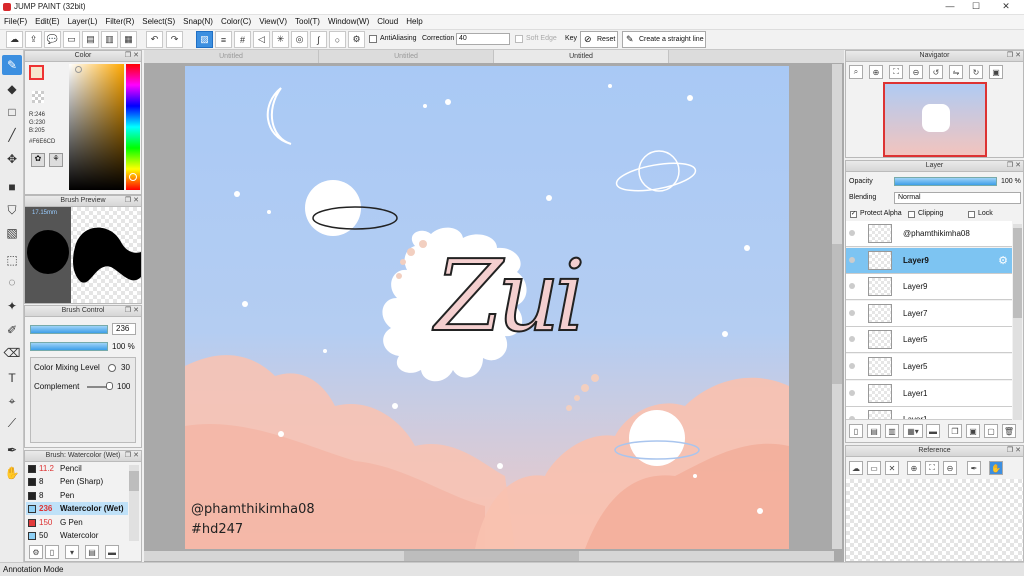 The width and height of the screenshot is (1024, 576). What do you see at coordinates (489, 556) in the screenshot?
I see `canvas-horizontal-scrollbar` at bounding box center [489, 556].